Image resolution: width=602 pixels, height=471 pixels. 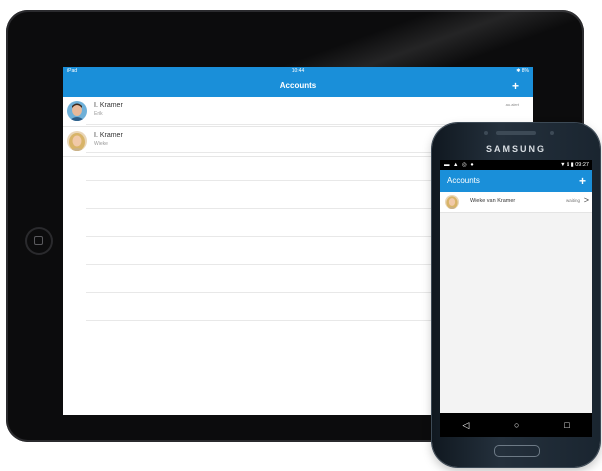 What do you see at coordinates (493, 201) in the screenshot?
I see `account-name: Wieke van Kramer` at bounding box center [493, 201].